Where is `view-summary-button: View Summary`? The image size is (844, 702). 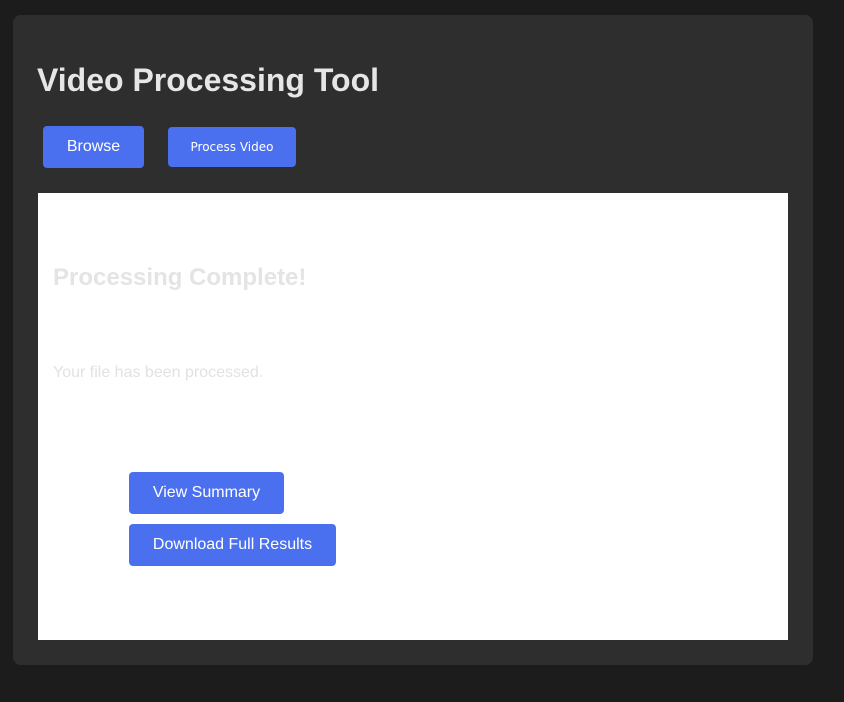 view-summary-button: View Summary is located at coordinates (206, 493).